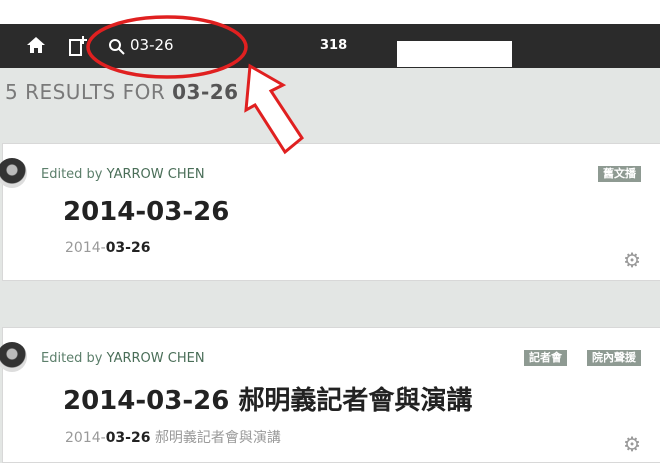 The image size is (660, 463). Describe the element at coordinates (195, 85) in the screenshot. I see `annotation-overlay` at that location.